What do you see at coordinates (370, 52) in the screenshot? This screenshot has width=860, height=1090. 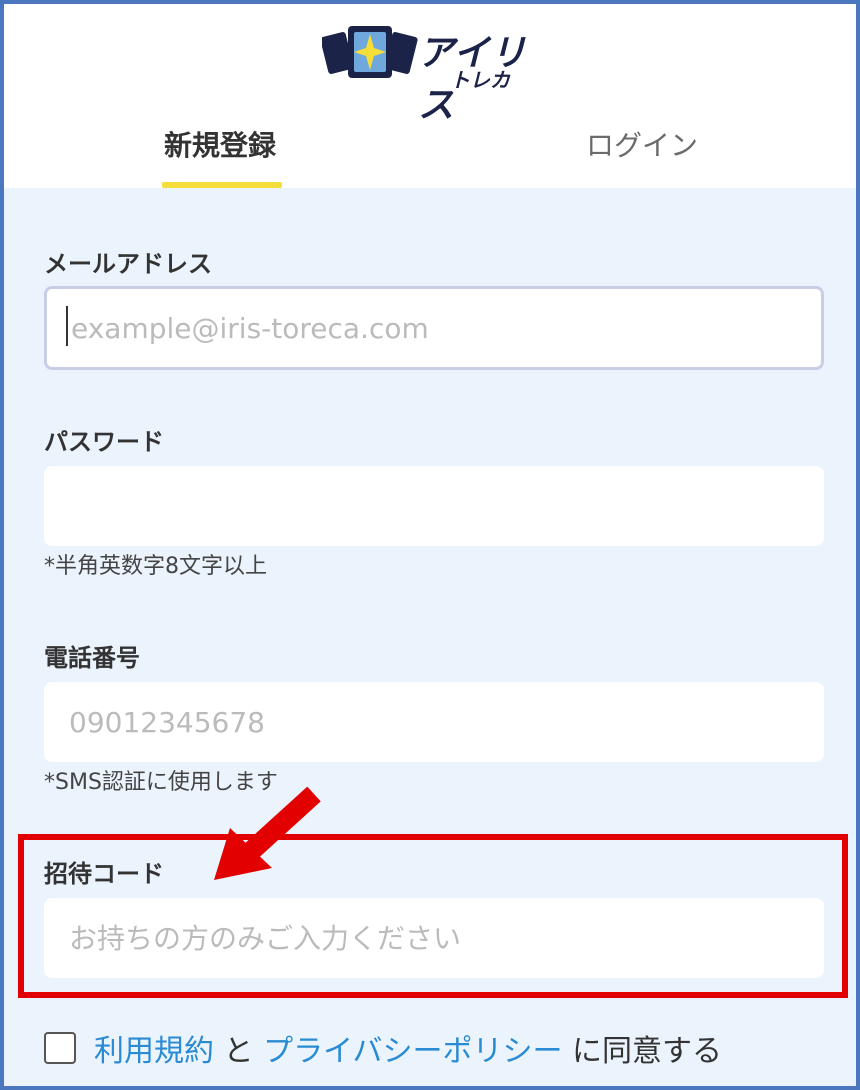 I see `cards-logo-icon` at bounding box center [370, 52].